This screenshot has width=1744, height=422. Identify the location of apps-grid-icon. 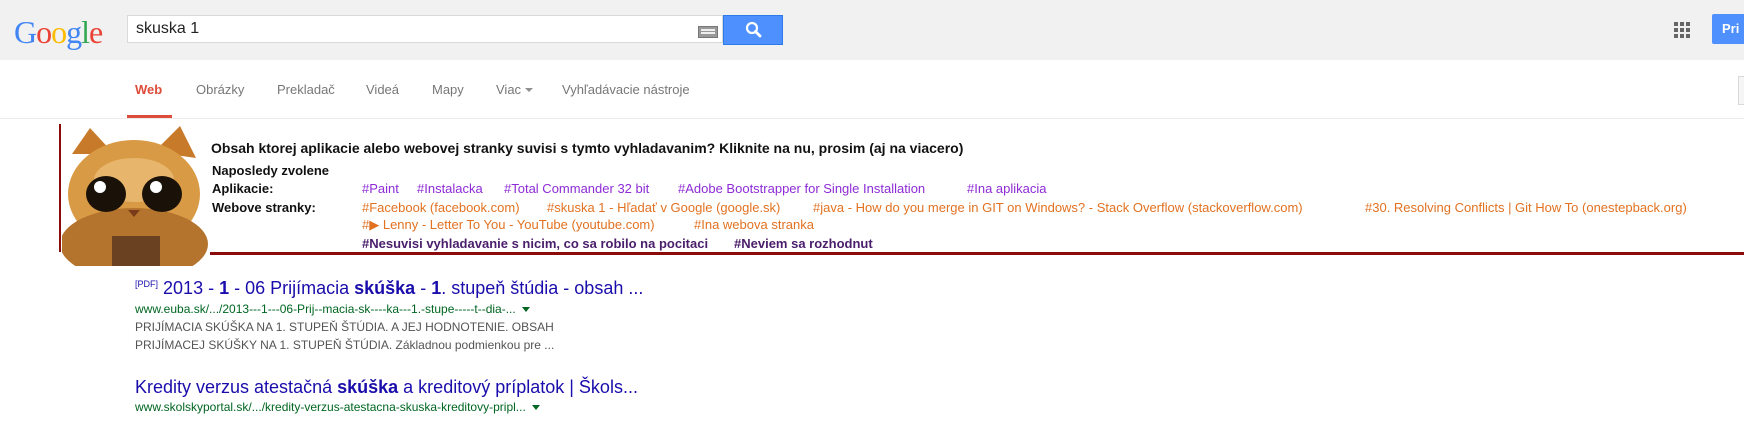
(1682, 30).